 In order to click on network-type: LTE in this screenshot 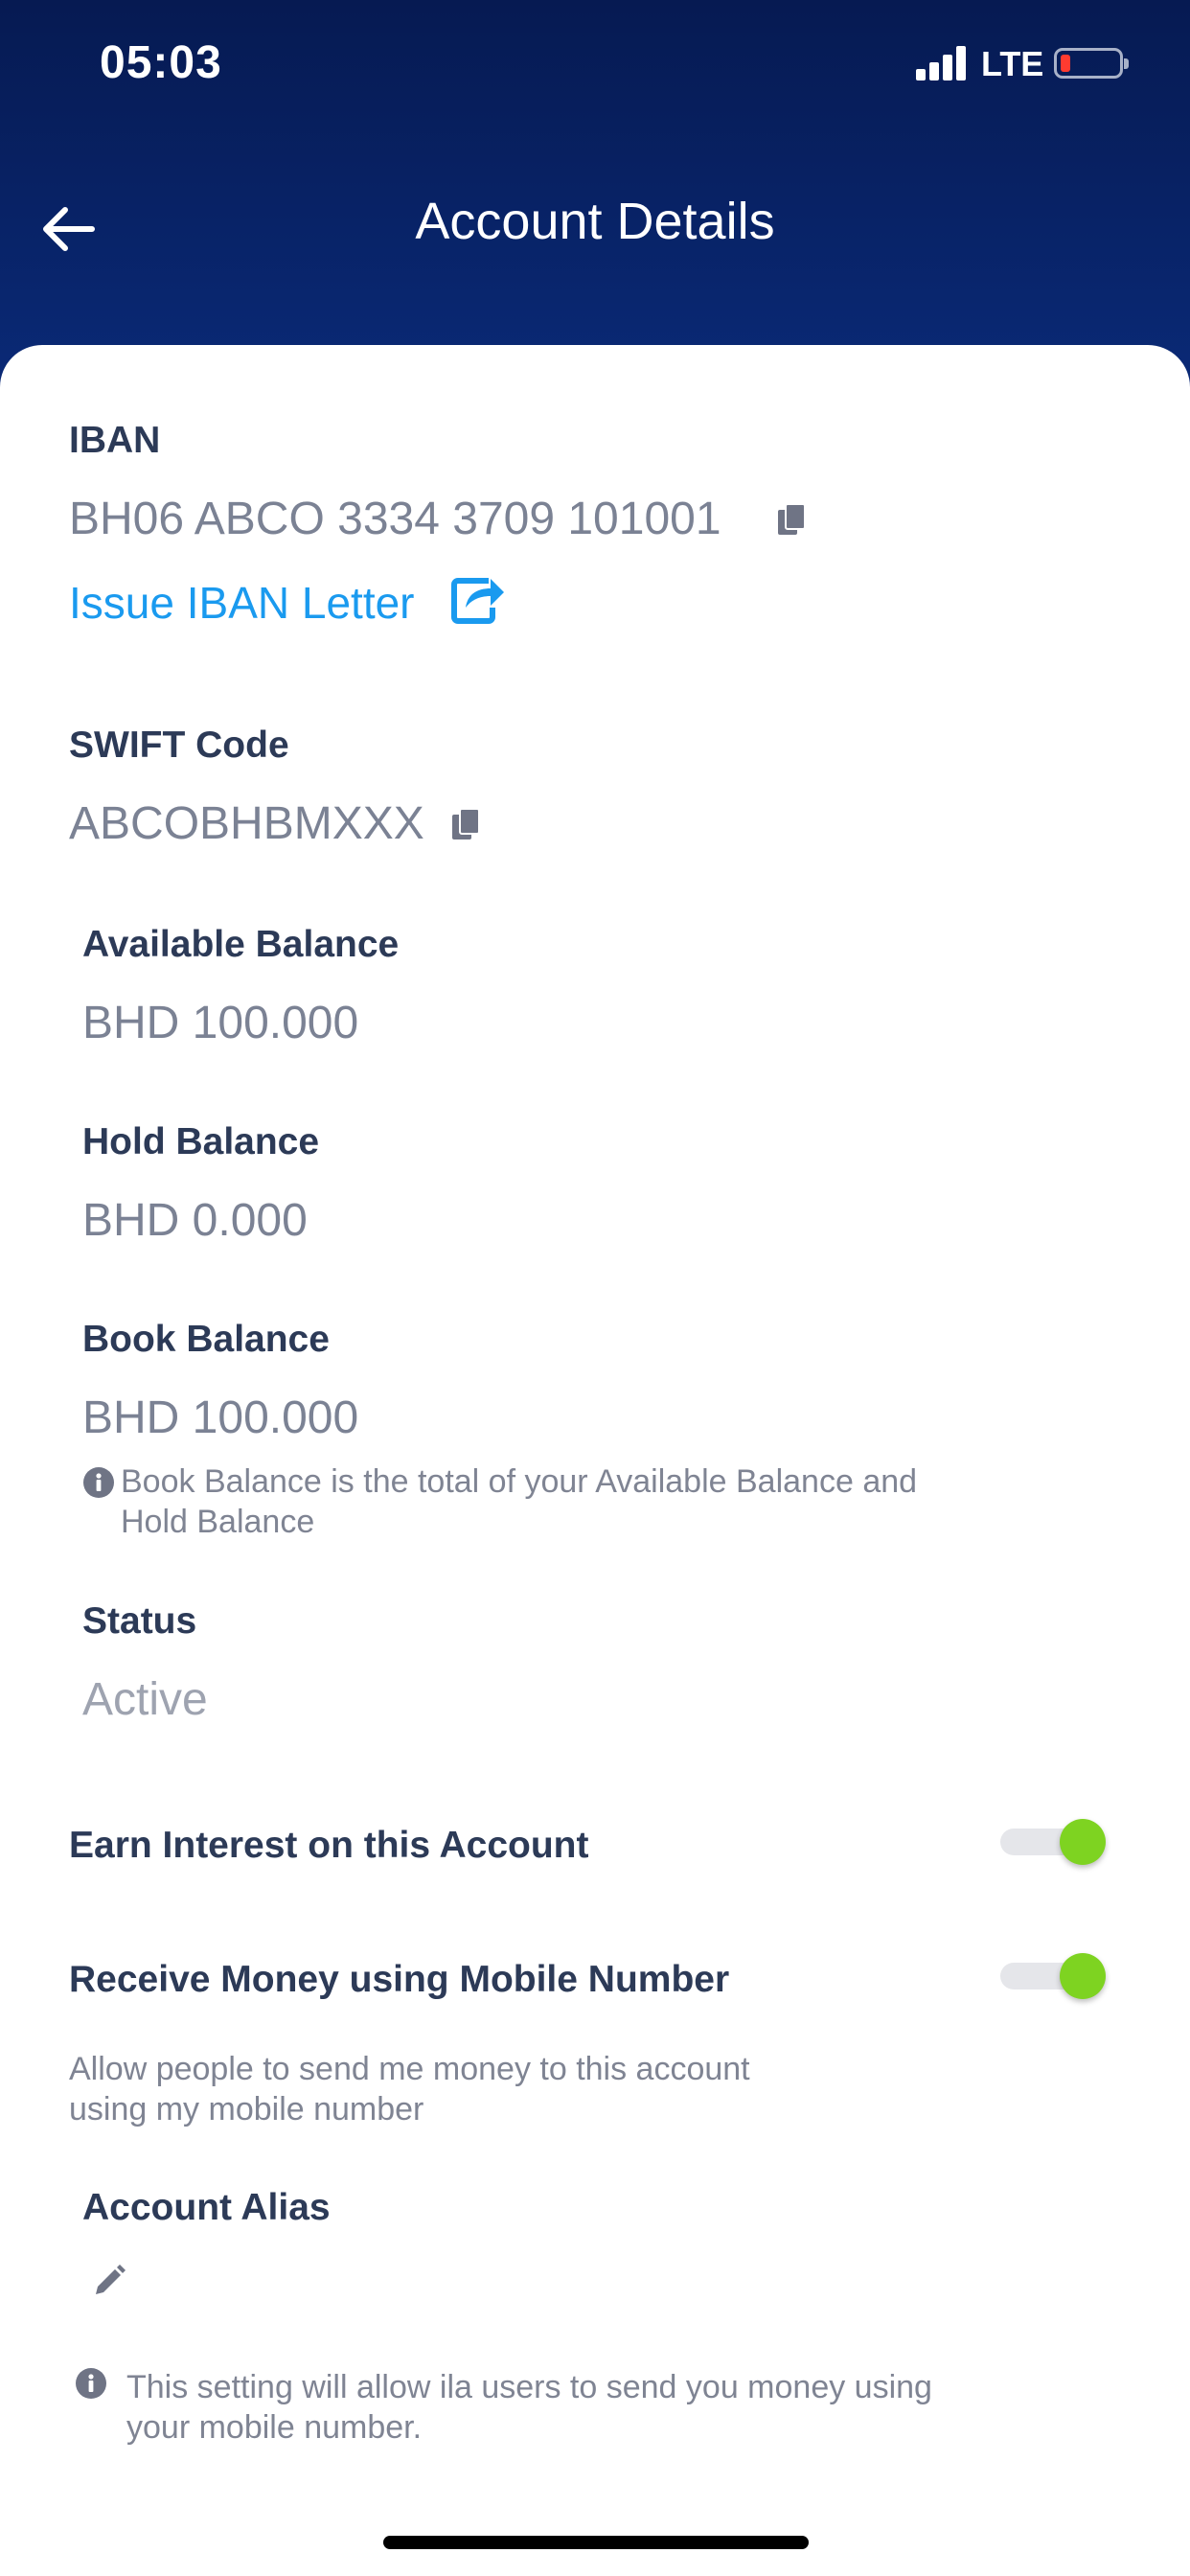, I will do `click(1013, 63)`.